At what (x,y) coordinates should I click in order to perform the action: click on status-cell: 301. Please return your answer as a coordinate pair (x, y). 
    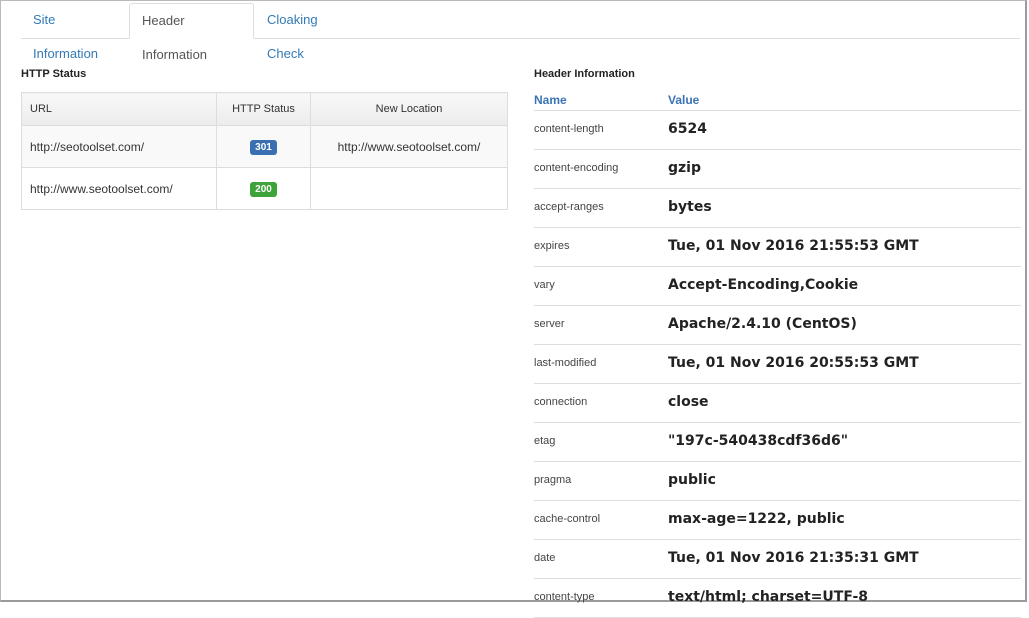
    Looking at the image, I should click on (263, 146).